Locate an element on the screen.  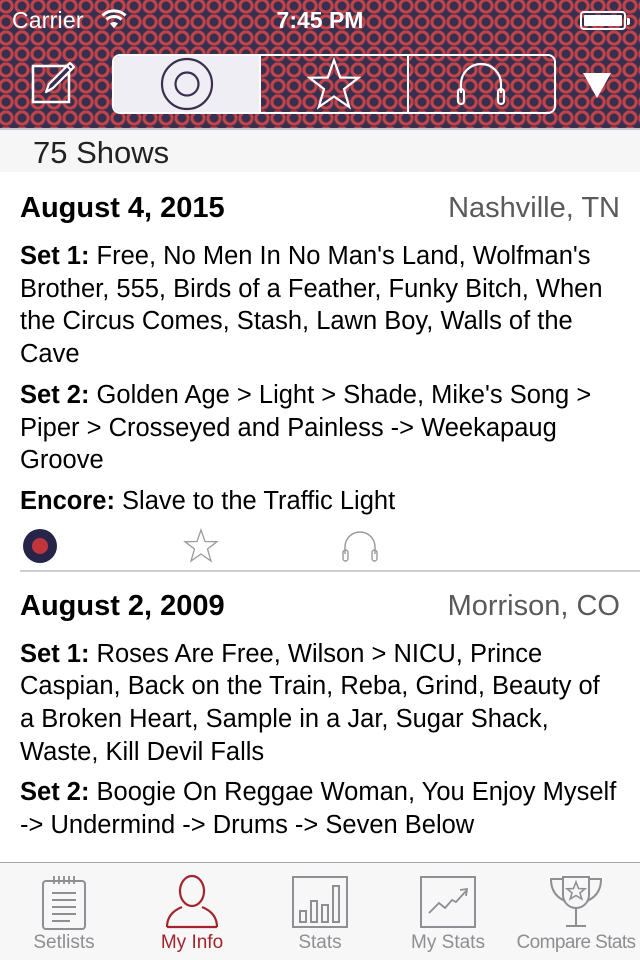
tab-setlists: Setlists is located at coordinates (64, 911).